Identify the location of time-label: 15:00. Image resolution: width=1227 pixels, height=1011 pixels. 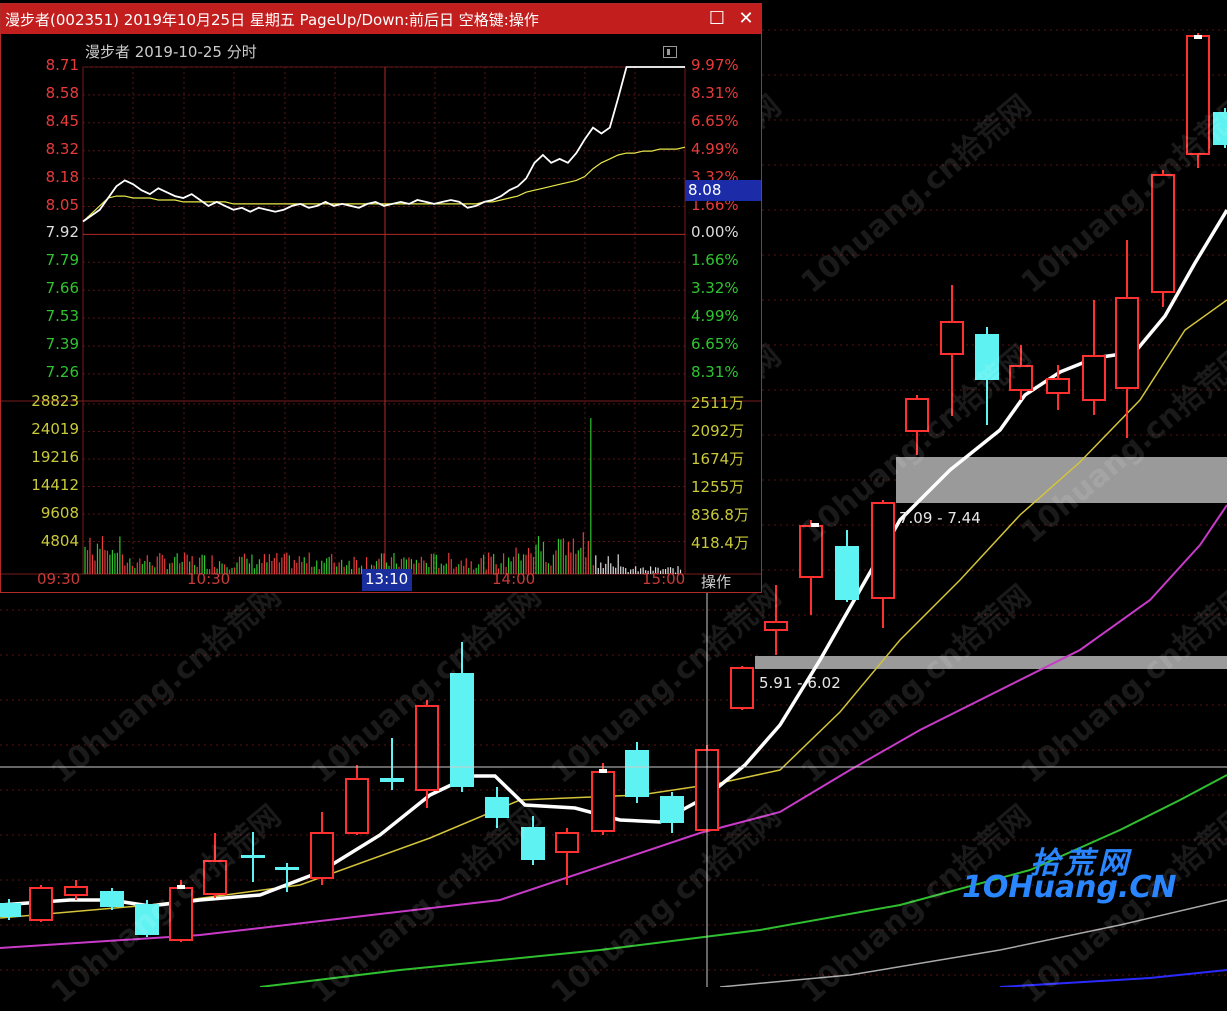
(664, 579).